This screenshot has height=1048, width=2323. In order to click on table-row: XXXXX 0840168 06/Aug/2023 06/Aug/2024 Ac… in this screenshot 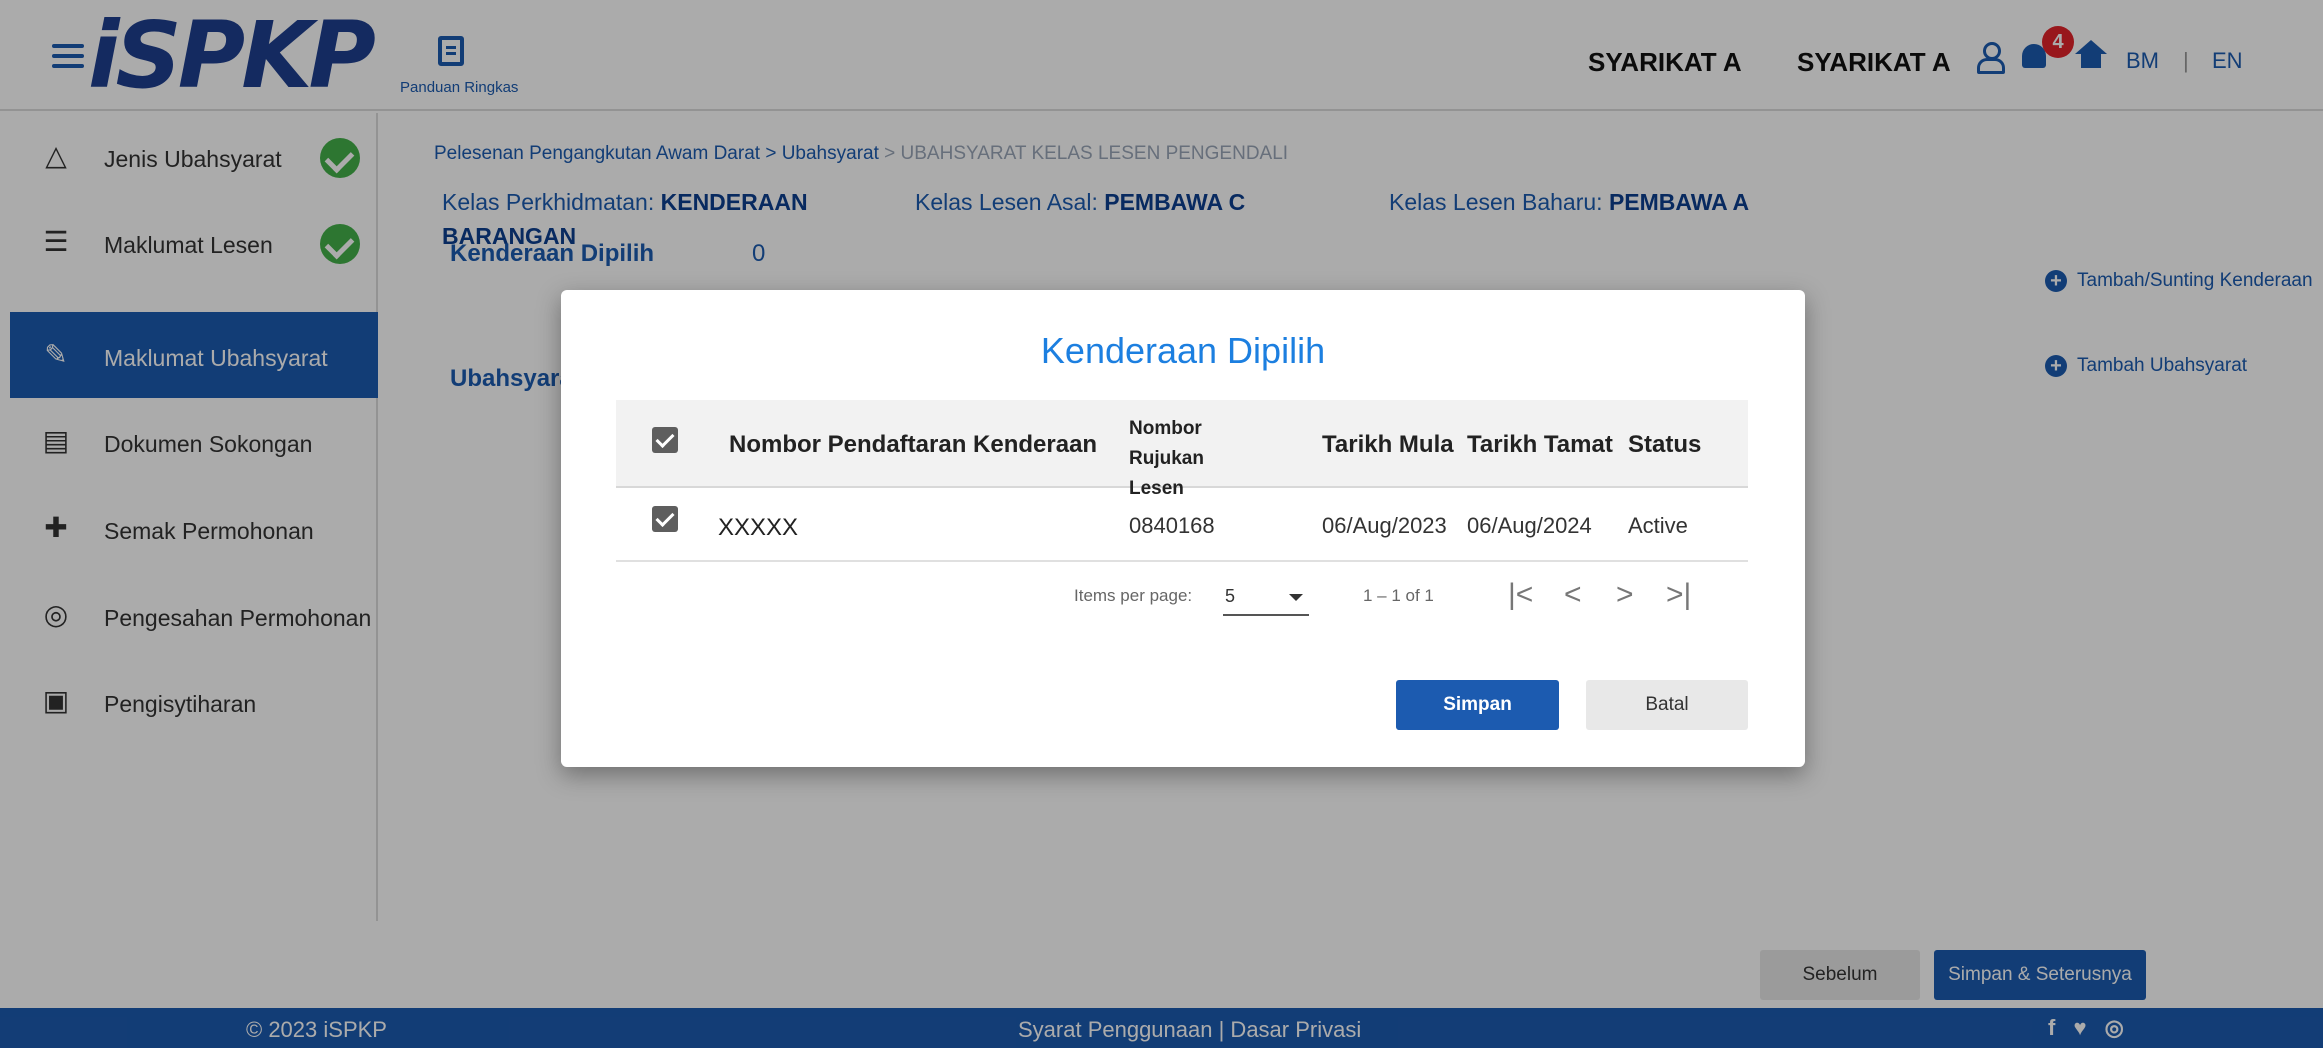, I will do `click(1182, 525)`.